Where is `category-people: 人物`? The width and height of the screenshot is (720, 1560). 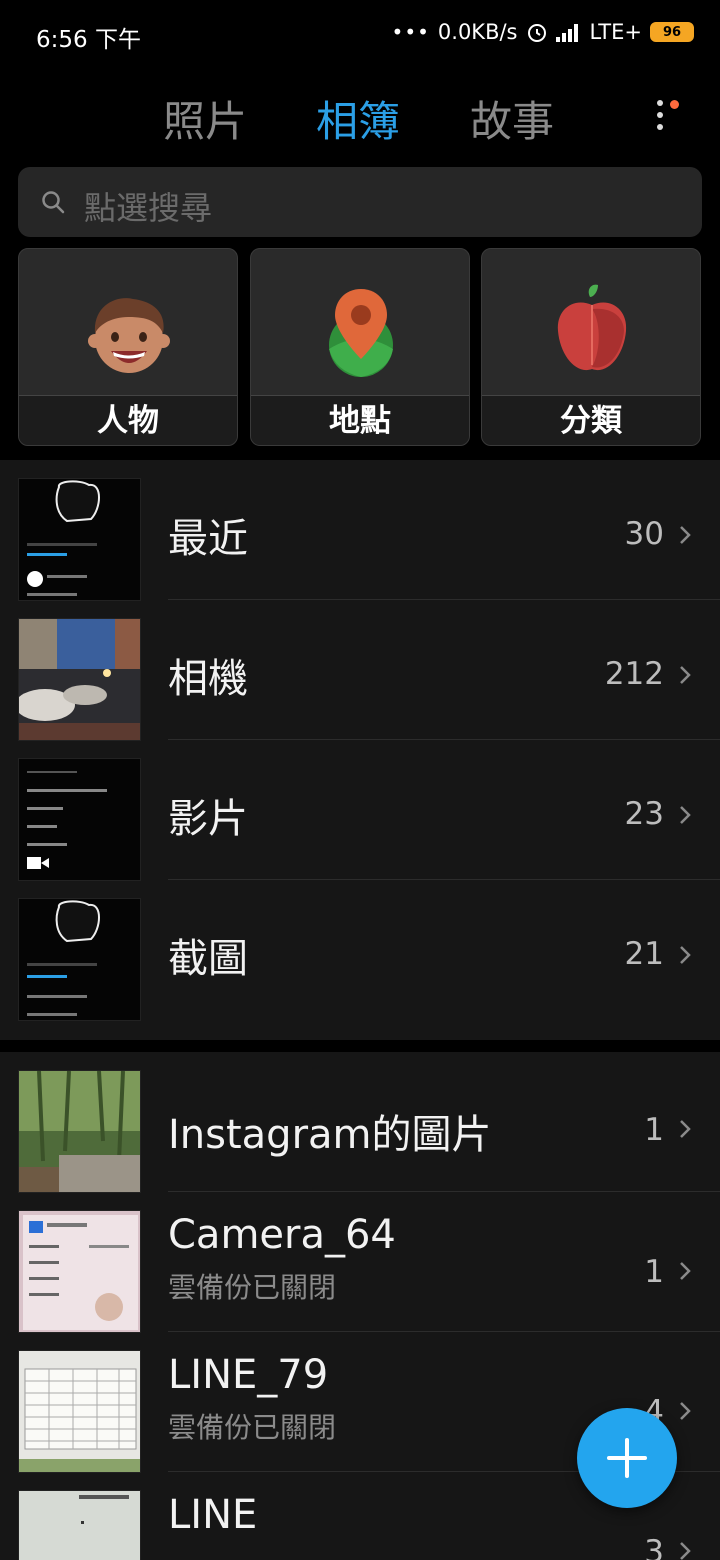 category-people: 人物 is located at coordinates (128, 347).